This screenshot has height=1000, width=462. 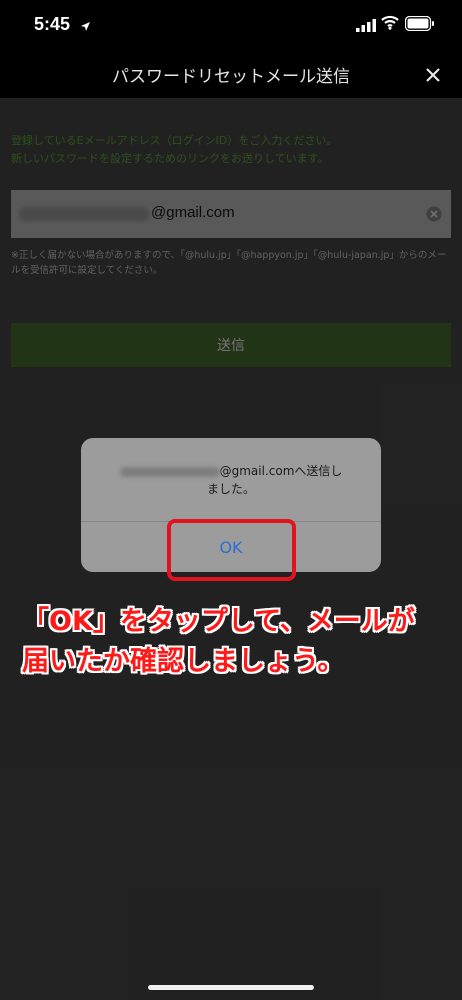 I want to click on dialog-message-line-1: @gmail.comへ送信し, so click(x=281, y=471).